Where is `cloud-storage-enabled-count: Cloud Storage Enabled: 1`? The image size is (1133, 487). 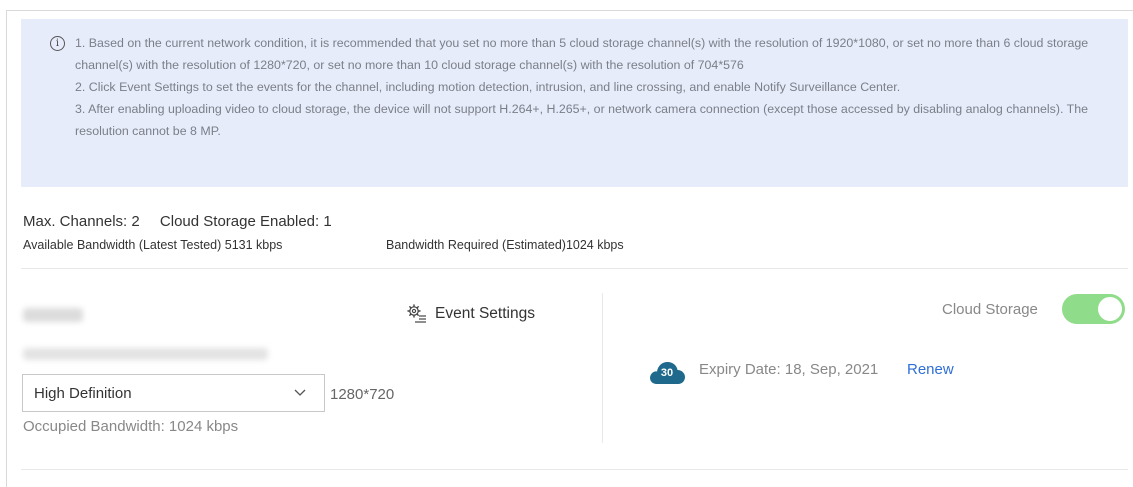 cloud-storage-enabled-count: Cloud Storage Enabled: 1 is located at coordinates (245, 221).